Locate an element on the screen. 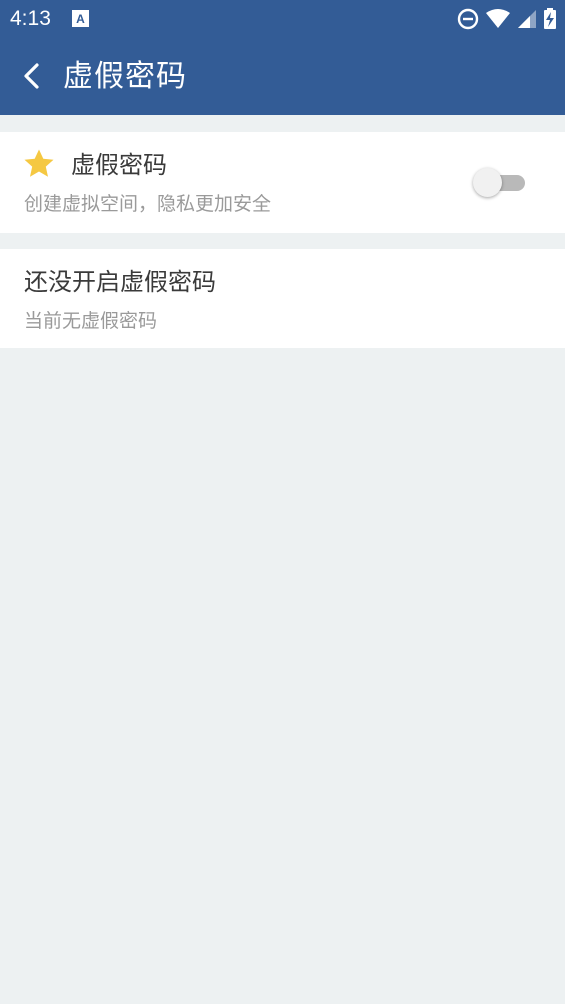  fake-password-status-subtitle: 当前无虚假密码 is located at coordinates (91, 321).